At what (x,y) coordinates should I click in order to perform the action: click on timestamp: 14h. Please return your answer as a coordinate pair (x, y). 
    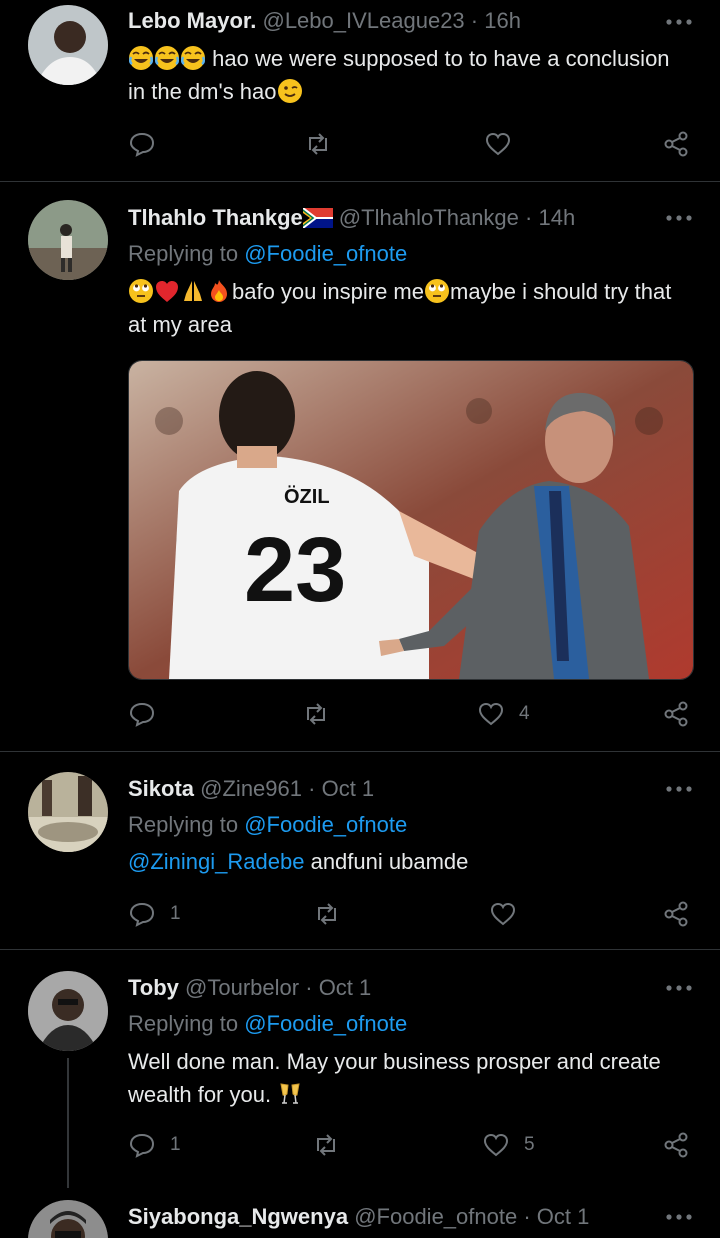
    Looking at the image, I should click on (556, 217).